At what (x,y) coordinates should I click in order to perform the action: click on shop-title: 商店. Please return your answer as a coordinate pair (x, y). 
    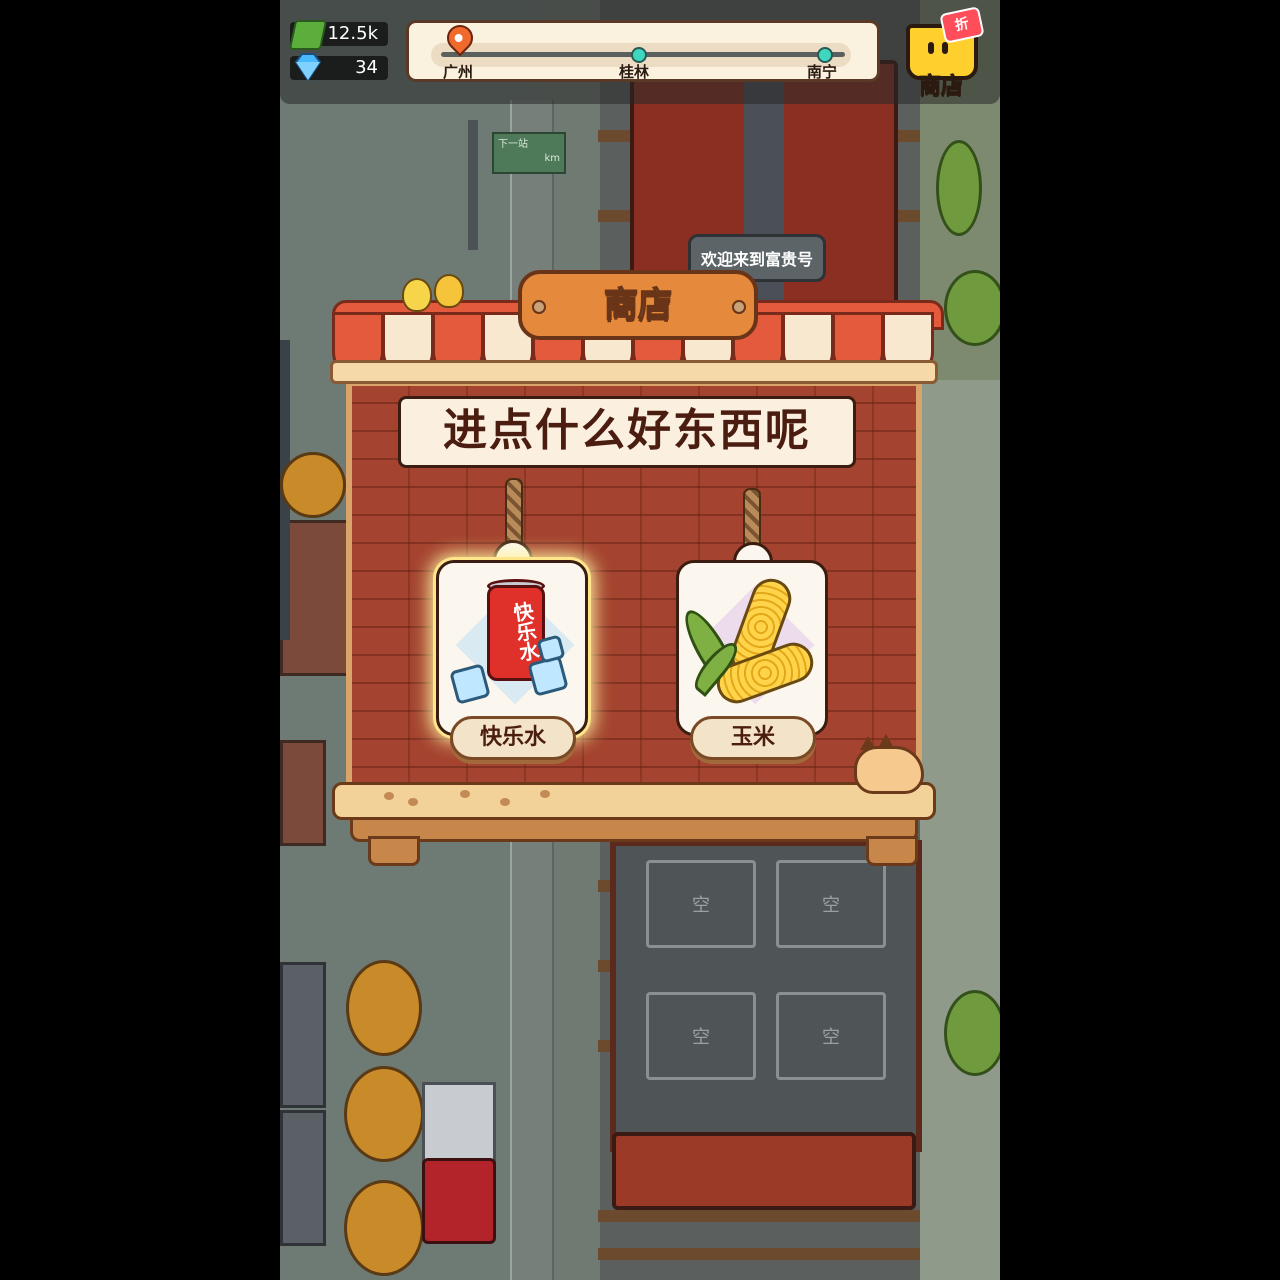
    Looking at the image, I should click on (638, 305).